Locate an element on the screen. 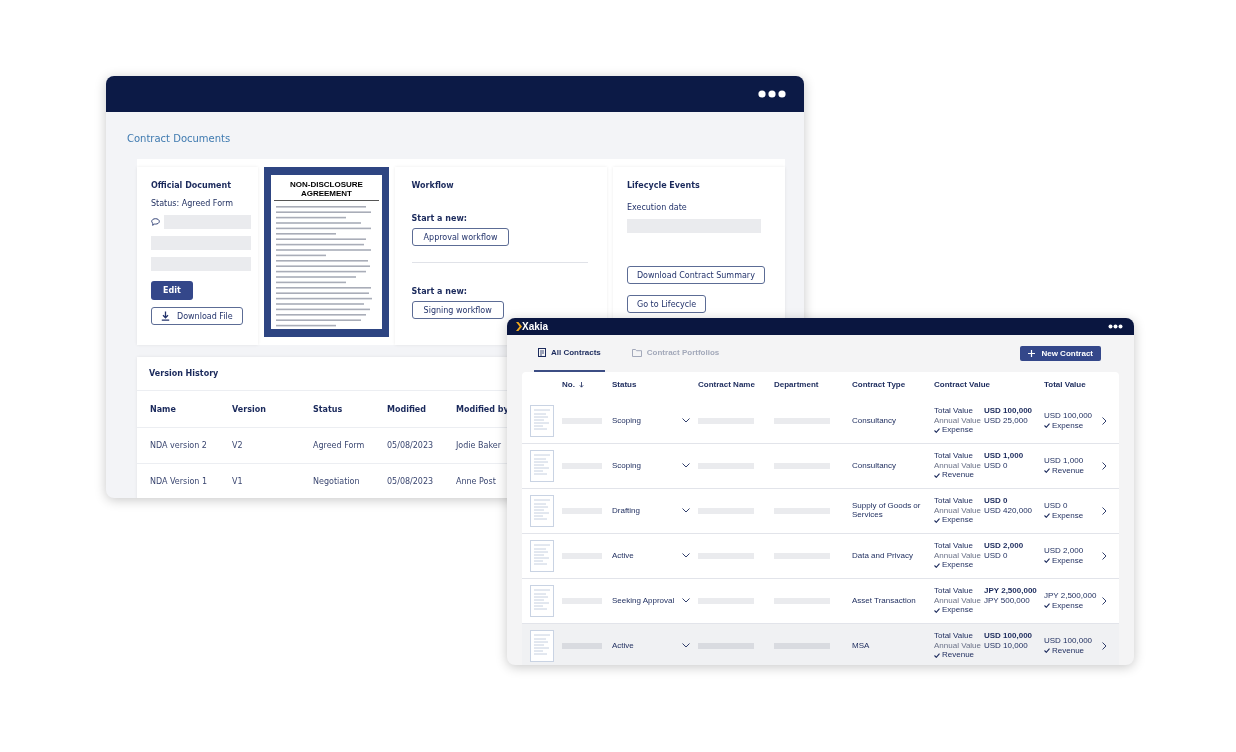 The height and width of the screenshot is (752, 1236). workflow-button: Signing workflow is located at coordinates (457, 310).